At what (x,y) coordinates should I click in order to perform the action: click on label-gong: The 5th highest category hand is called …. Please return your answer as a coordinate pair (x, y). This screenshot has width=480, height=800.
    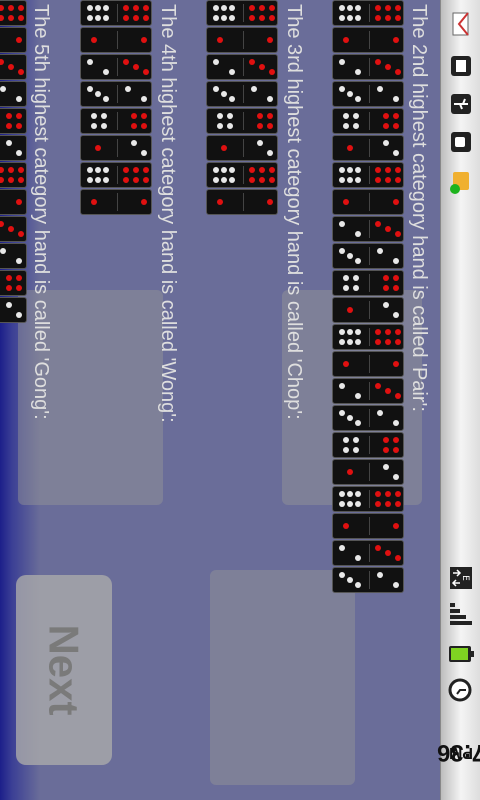
    Looking at the image, I should click on (41, 212).